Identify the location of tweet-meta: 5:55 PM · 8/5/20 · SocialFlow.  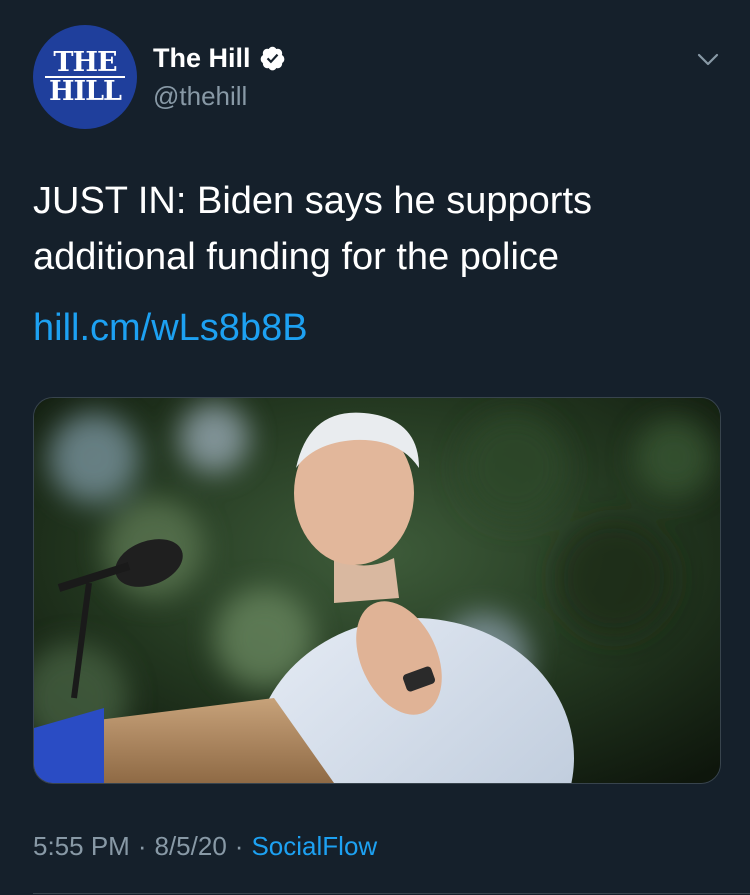
(205, 846).